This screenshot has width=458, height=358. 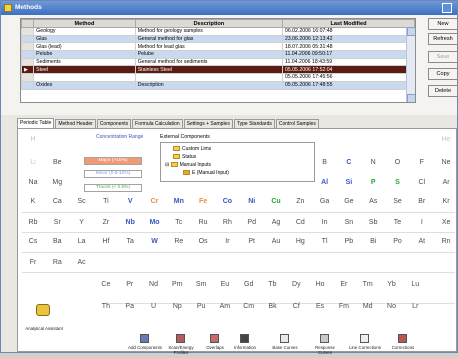 I want to click on element-be: Be, so click(x=57, y=163).